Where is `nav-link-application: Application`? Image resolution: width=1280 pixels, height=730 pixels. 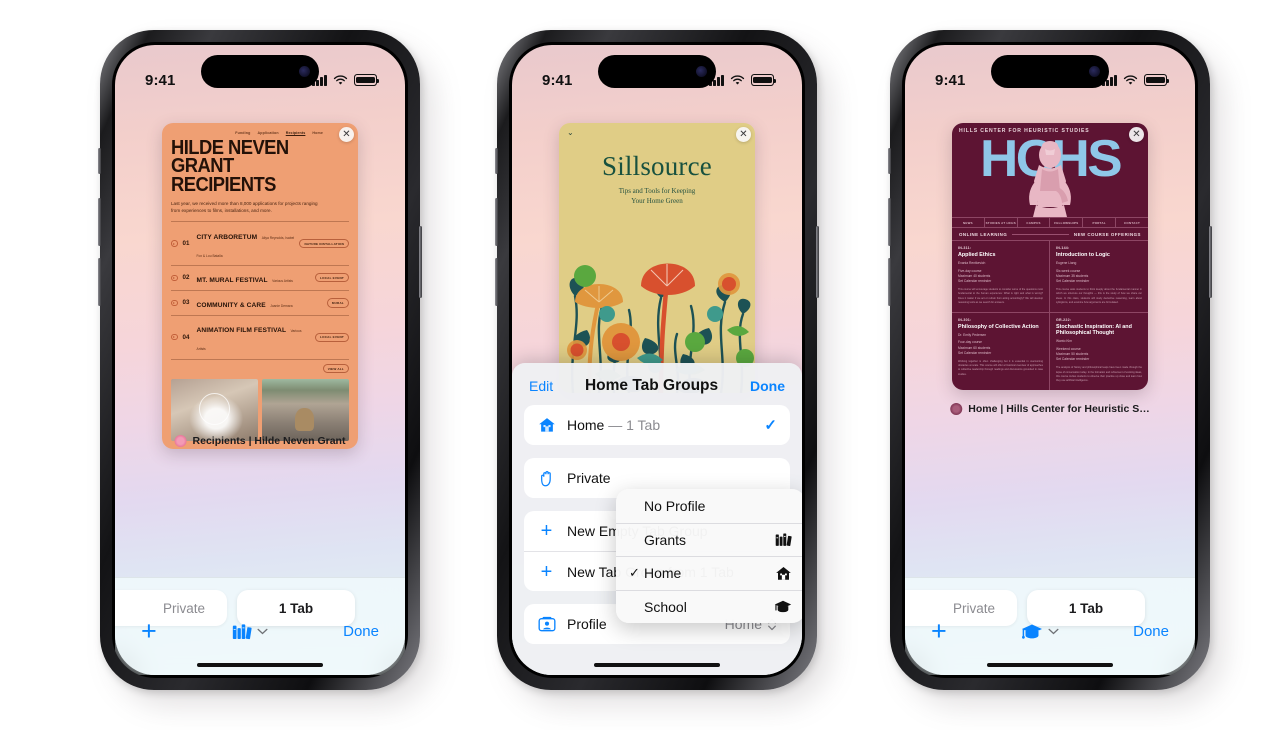 nav-link-application: Application is located at coordinates (268, 133).